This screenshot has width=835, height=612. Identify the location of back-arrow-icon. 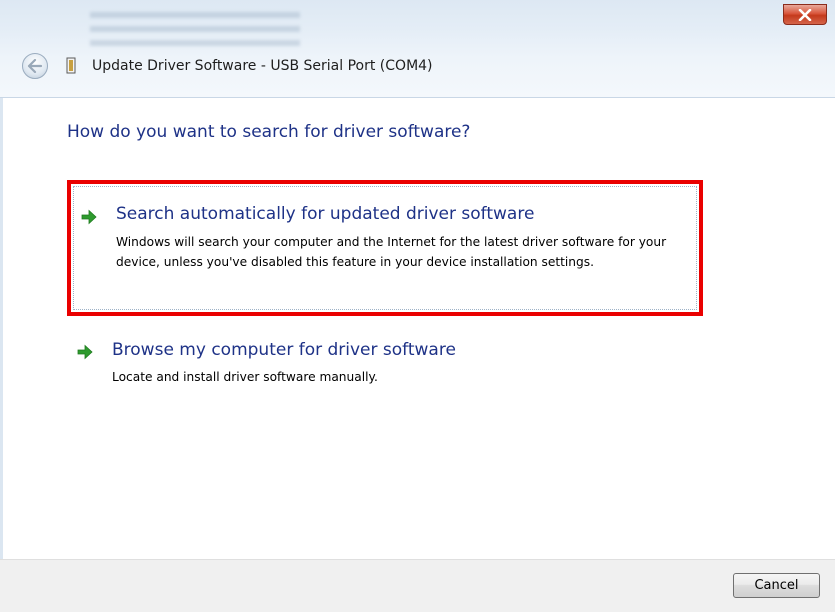
(35, 66).